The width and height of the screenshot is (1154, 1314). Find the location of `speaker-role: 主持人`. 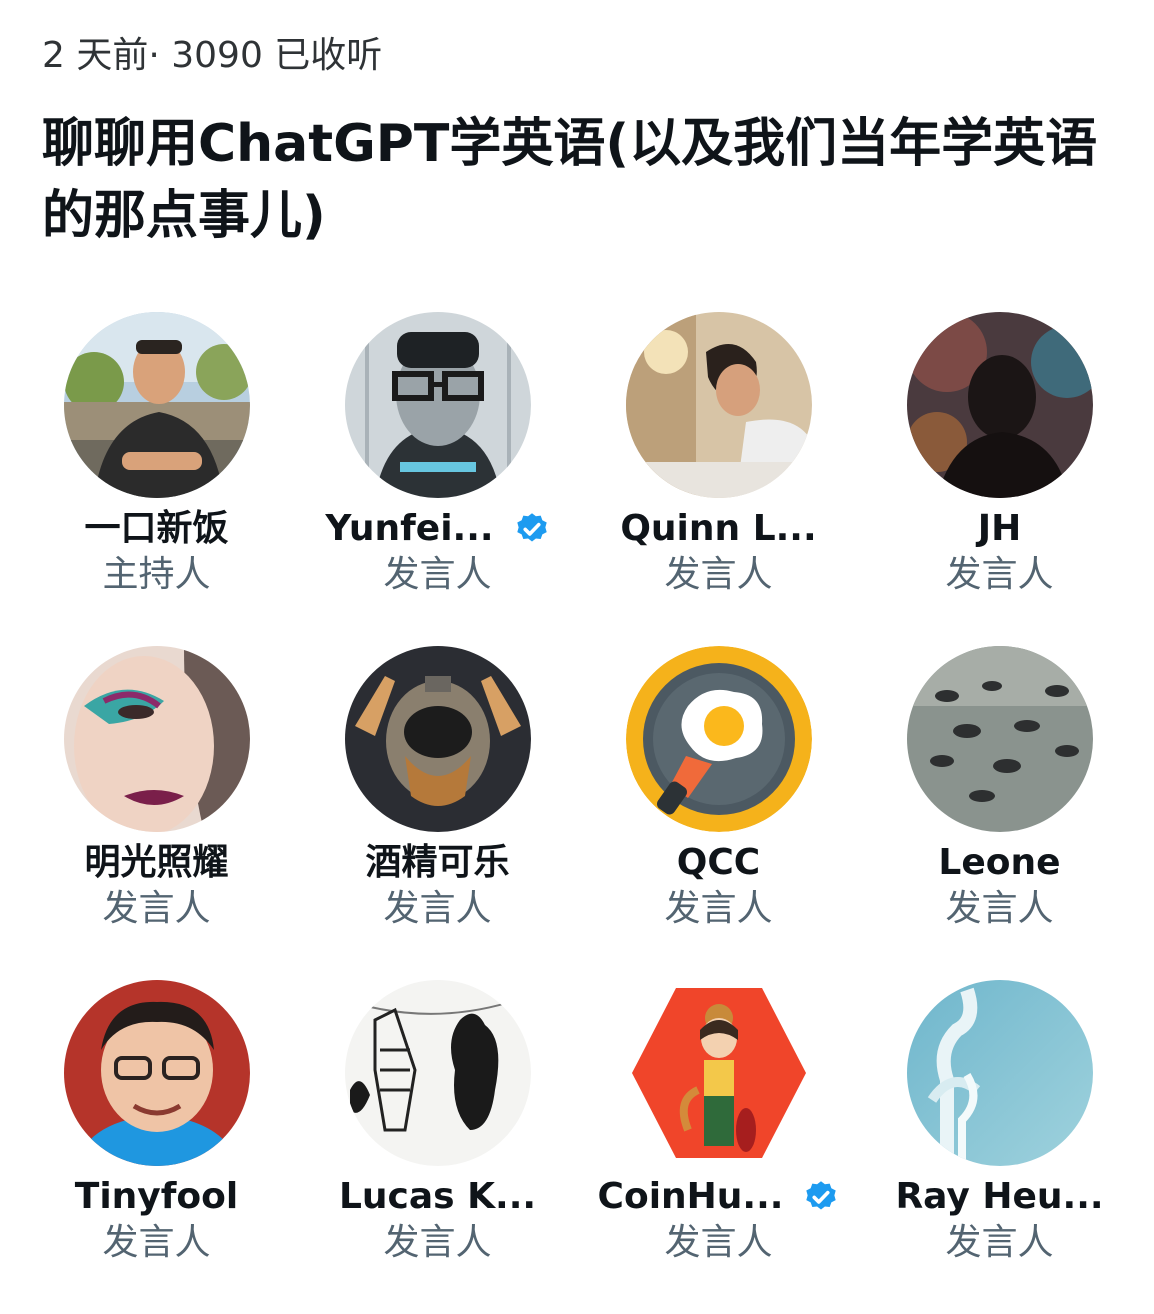

speaker-role: 主持人 is located at coordinates (156, 574).